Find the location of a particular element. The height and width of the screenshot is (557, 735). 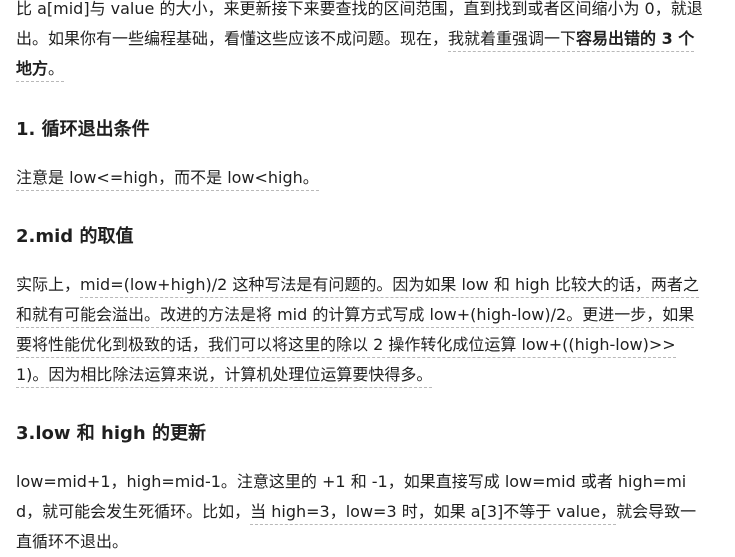

intro-emphasis-lead: 我就着重强调一下 is located at coordinates (512, 38).